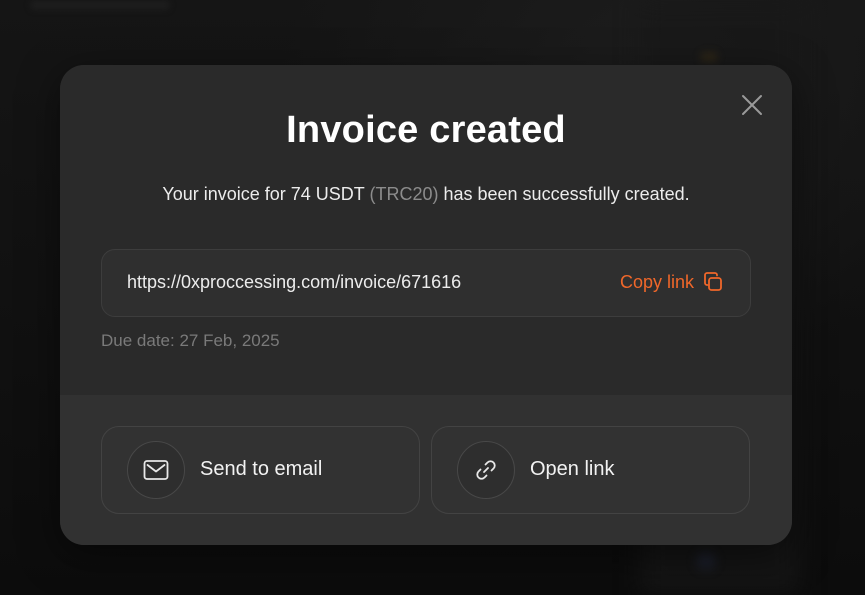  What do you see at coordinates (190, 340) in the screenshot?
I see `due-date: Due date: 27 Feb, 2025` at bounding box center [190, 340].